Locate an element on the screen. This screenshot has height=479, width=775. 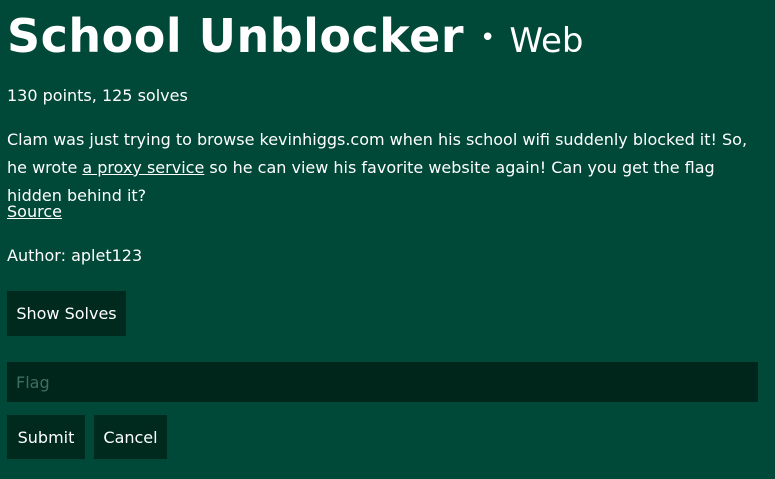
submit-button: Submit is located at coordinates (46, 437).